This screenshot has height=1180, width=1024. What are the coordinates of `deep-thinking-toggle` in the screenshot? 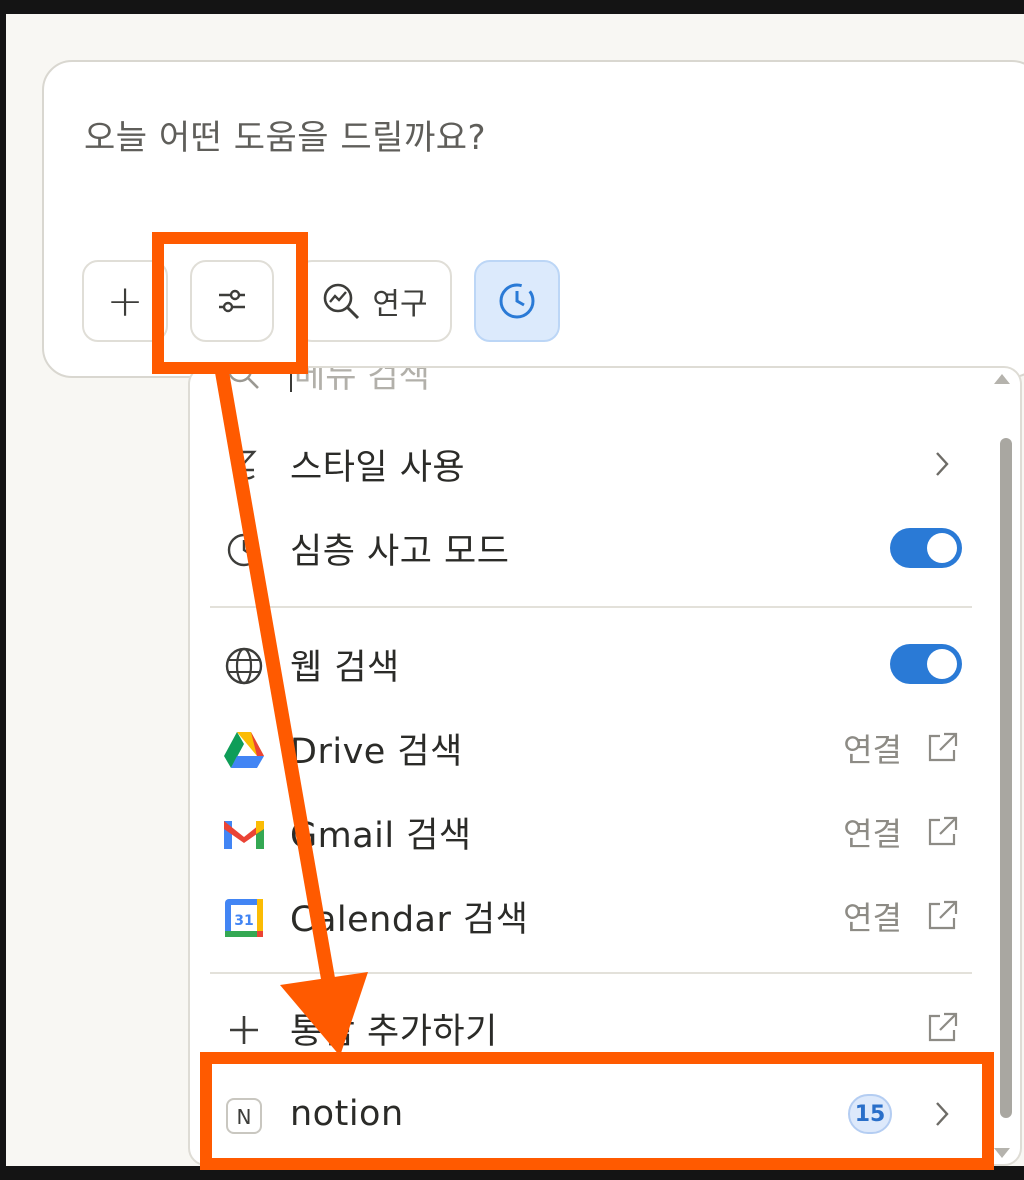 It's located at (926, 548).